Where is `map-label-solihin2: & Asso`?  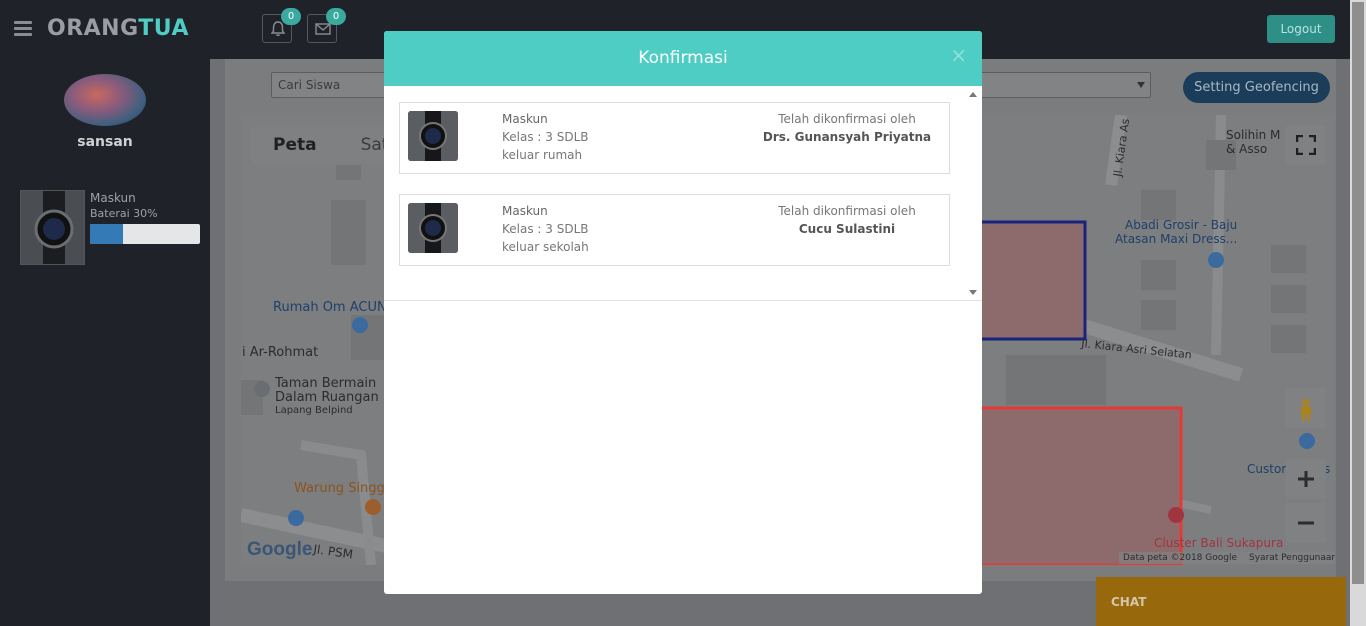
map-label-solihin2: & Asso is located at coordinates (1246, 149).